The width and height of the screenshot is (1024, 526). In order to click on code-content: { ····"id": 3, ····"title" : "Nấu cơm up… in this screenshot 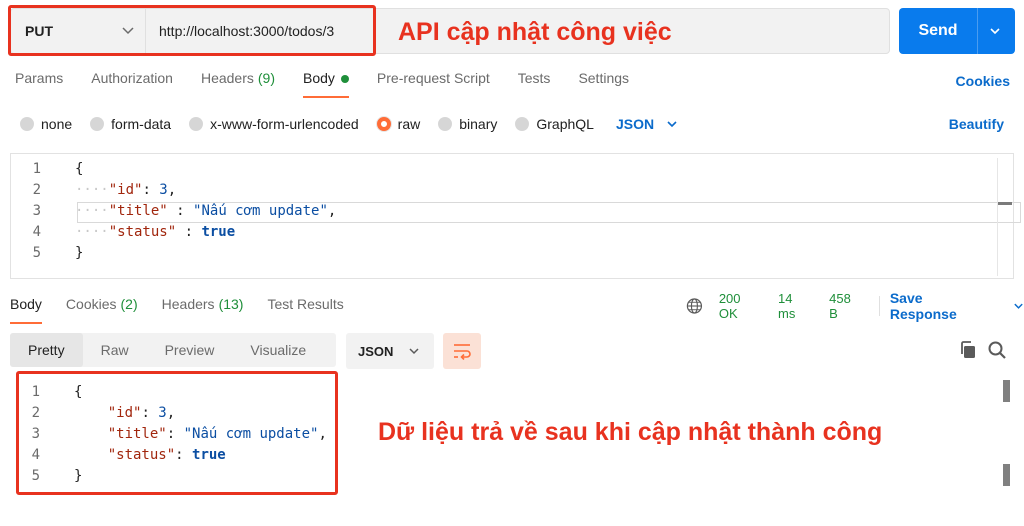, I will do `click(205, 211)`.